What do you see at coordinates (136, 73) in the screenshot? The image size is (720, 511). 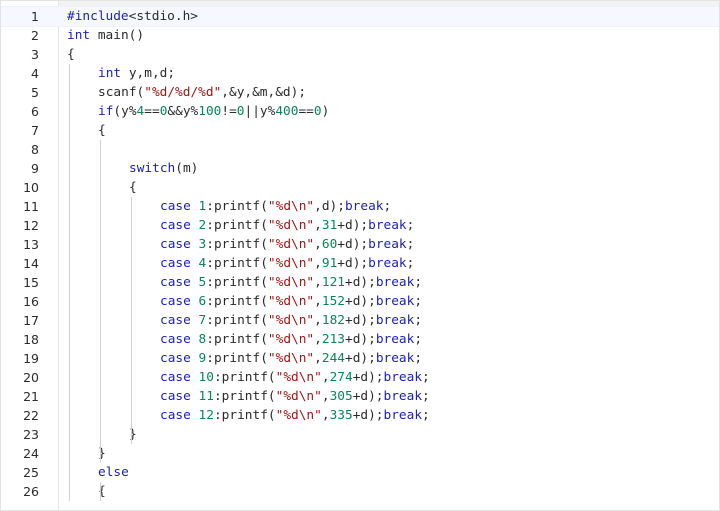 I see `code-text: int y,m,d;` at bounding box center [136, 73].